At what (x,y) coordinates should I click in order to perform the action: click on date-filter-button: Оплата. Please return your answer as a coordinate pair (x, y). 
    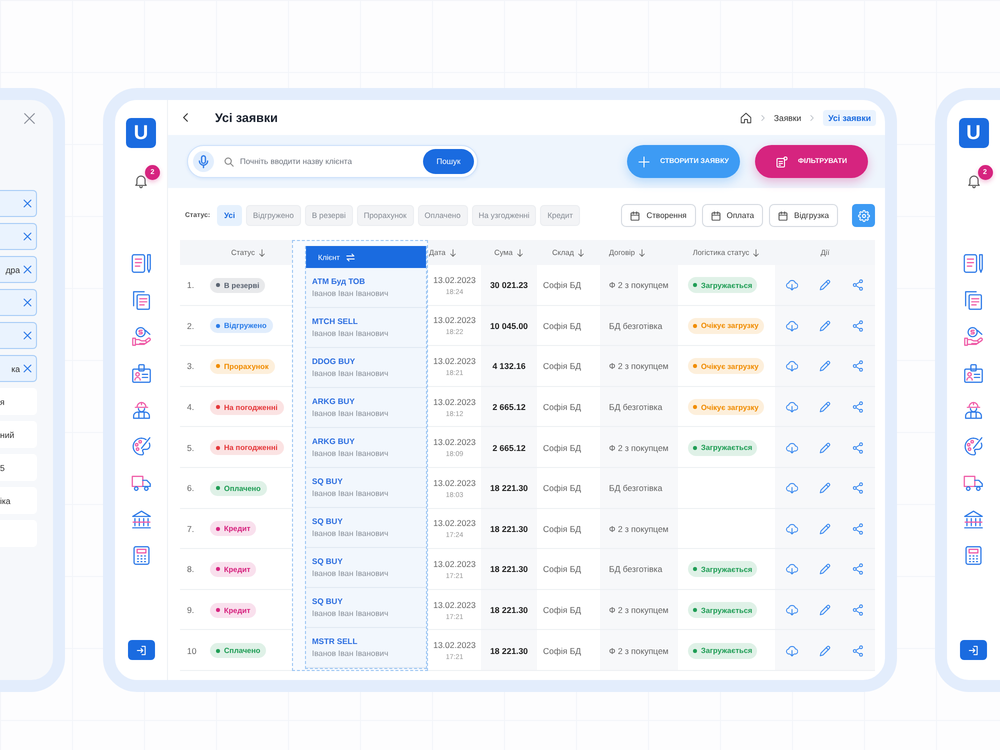
    Looking at the image, I should click on (733, 215).